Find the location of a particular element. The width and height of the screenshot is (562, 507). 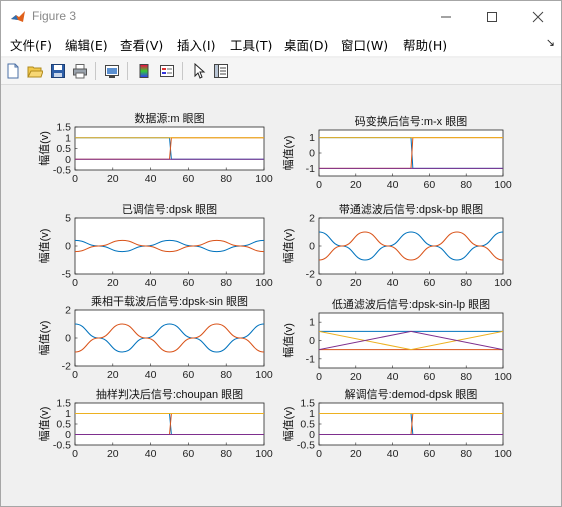

menu-edit: 编辑(E) is located at coordinates (86, 44).